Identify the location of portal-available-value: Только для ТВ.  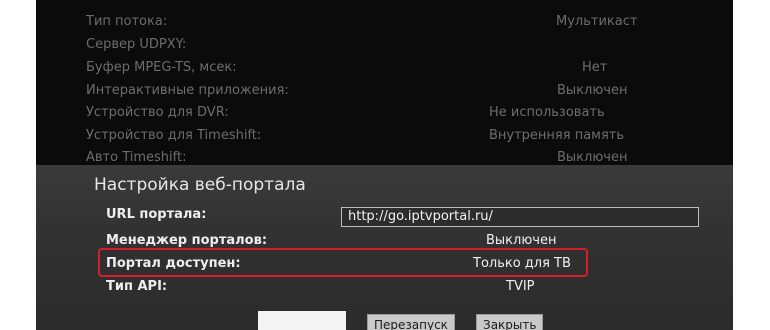
(522, 263).